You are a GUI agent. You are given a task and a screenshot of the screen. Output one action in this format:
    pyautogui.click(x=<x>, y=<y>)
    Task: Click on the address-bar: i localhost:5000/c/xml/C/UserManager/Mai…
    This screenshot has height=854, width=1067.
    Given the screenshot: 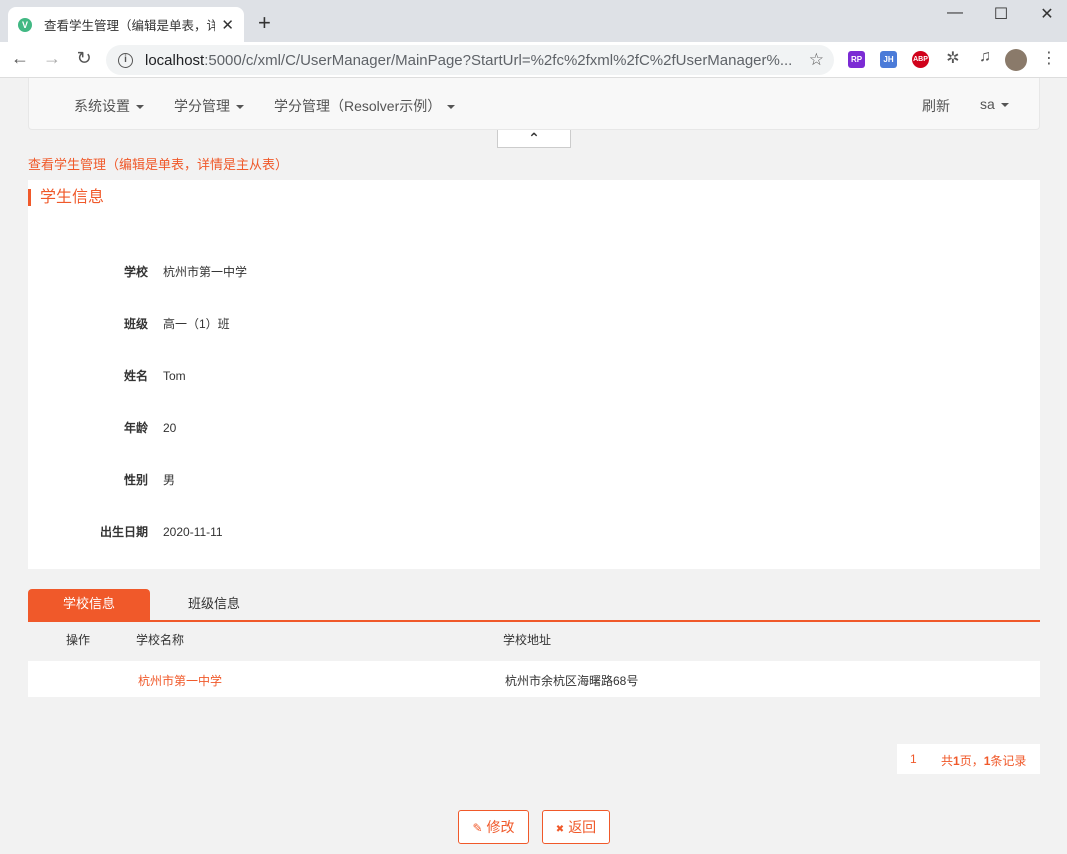 What is the action you would take?
    pyautogui.click(x=470, y=60)
    